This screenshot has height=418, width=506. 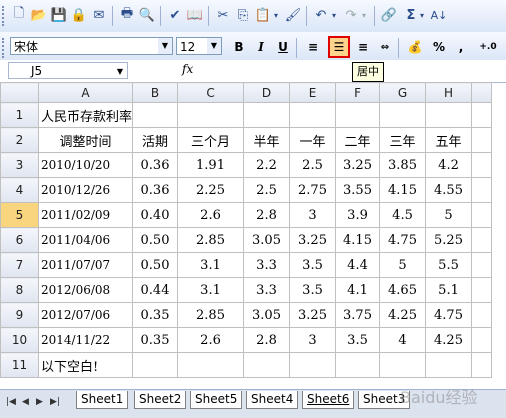 What do you see at coordinates (85, 190) in the screenshot?
I see `table-cell: 2010/12/26` at bounding box center [85, 190].